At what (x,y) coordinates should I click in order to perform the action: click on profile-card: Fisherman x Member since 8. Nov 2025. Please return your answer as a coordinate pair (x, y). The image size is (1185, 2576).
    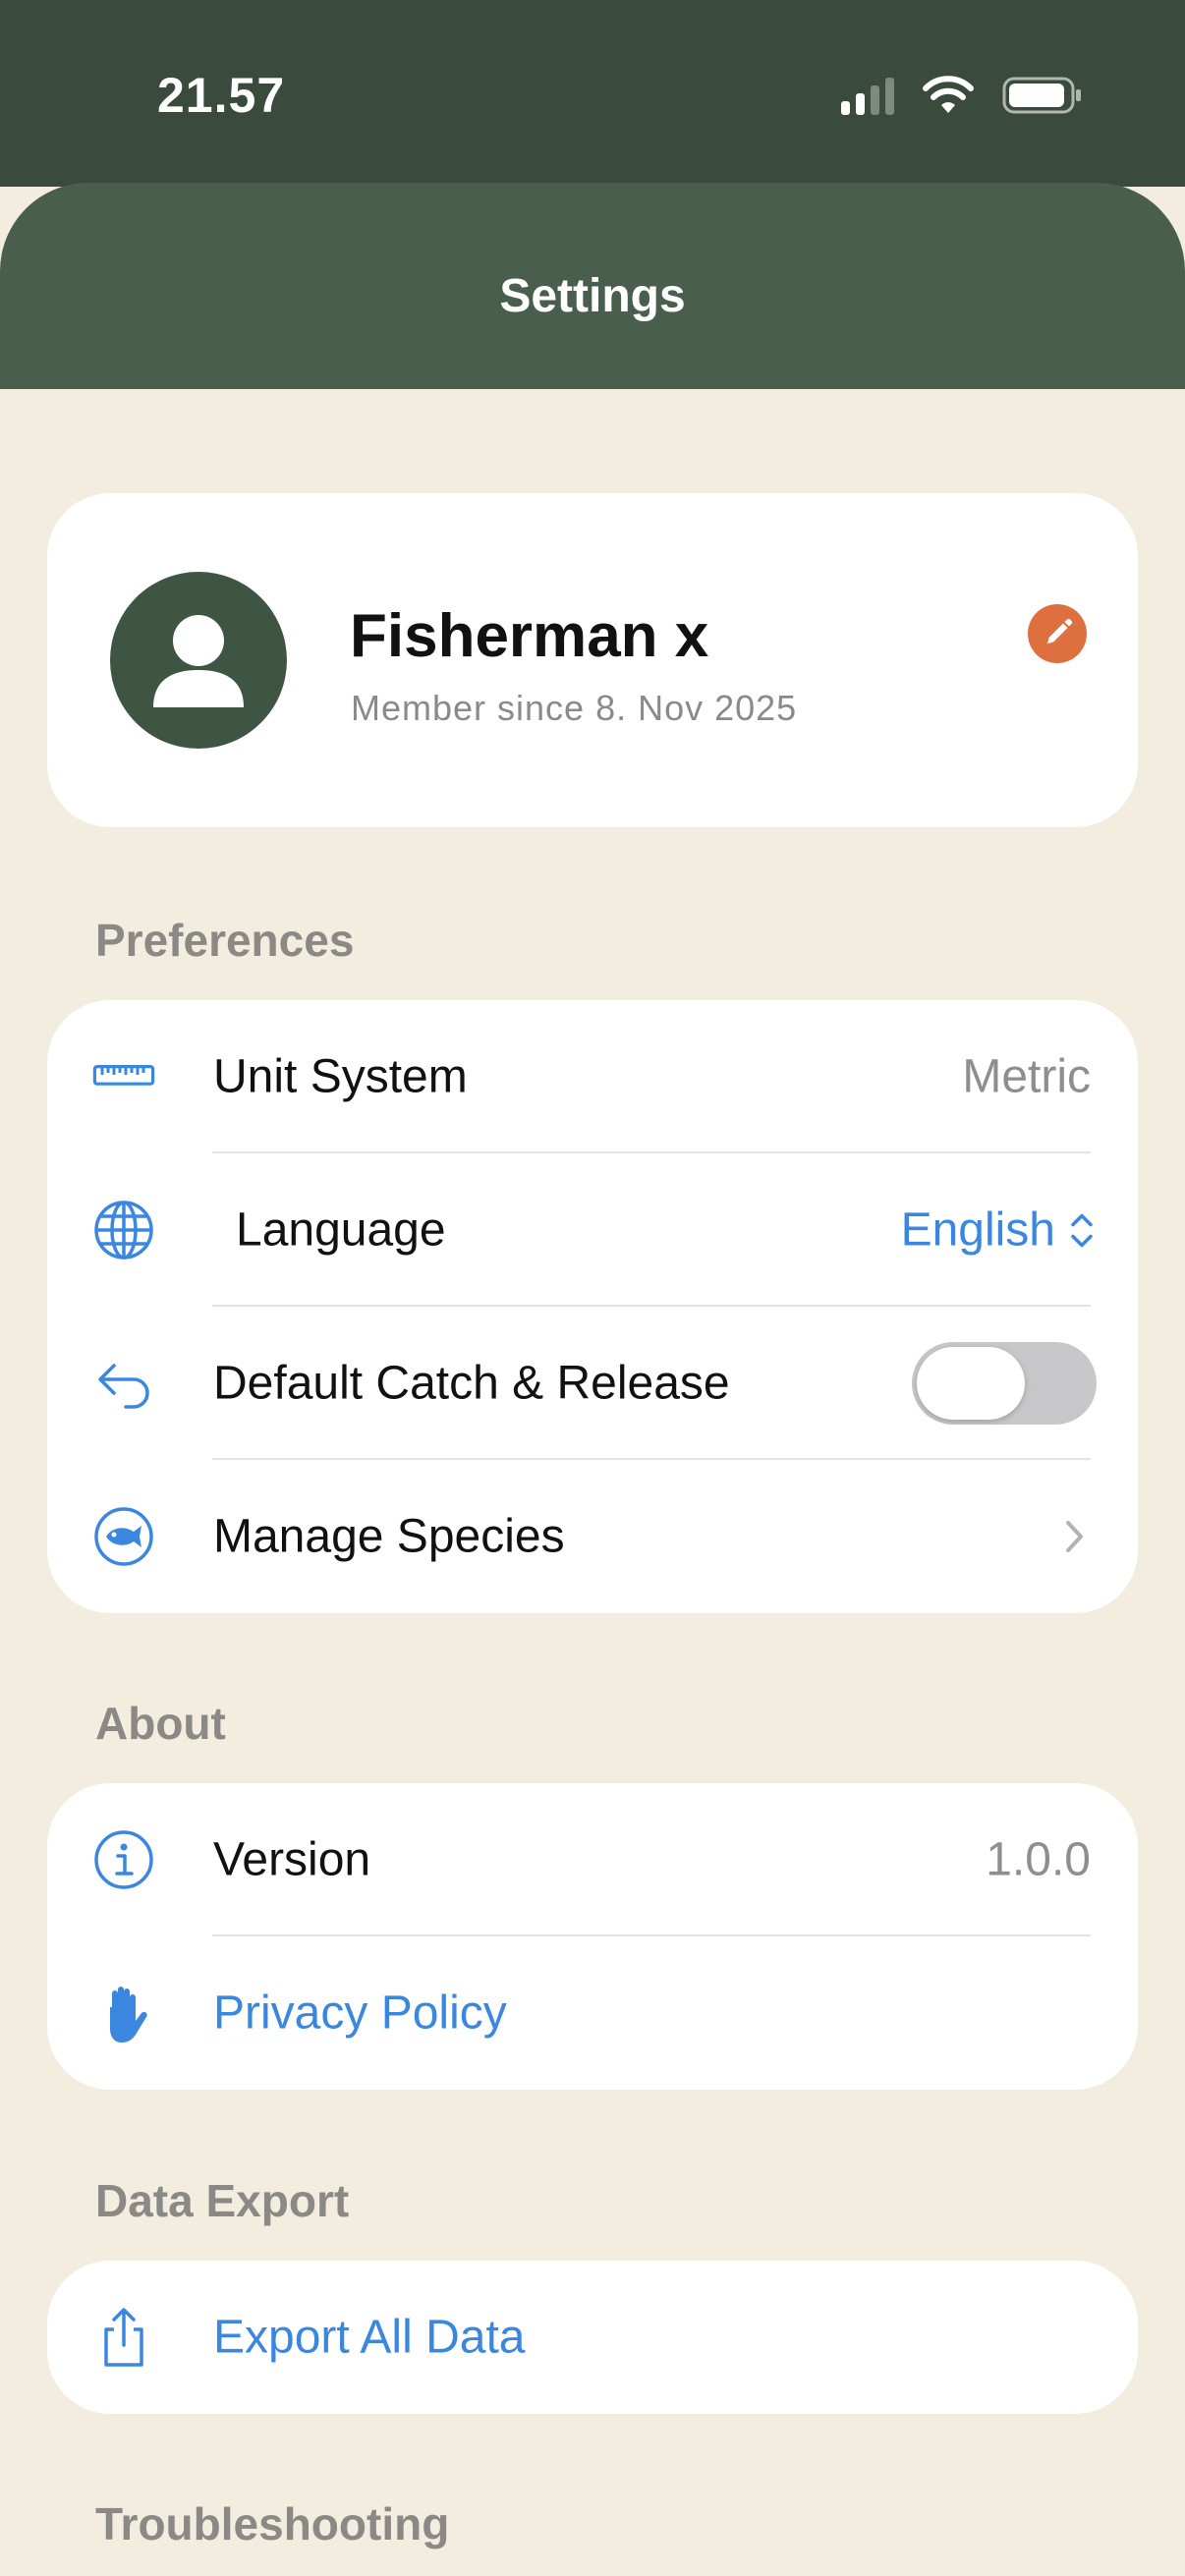
    Looking at the image, I should click on (592, 660).